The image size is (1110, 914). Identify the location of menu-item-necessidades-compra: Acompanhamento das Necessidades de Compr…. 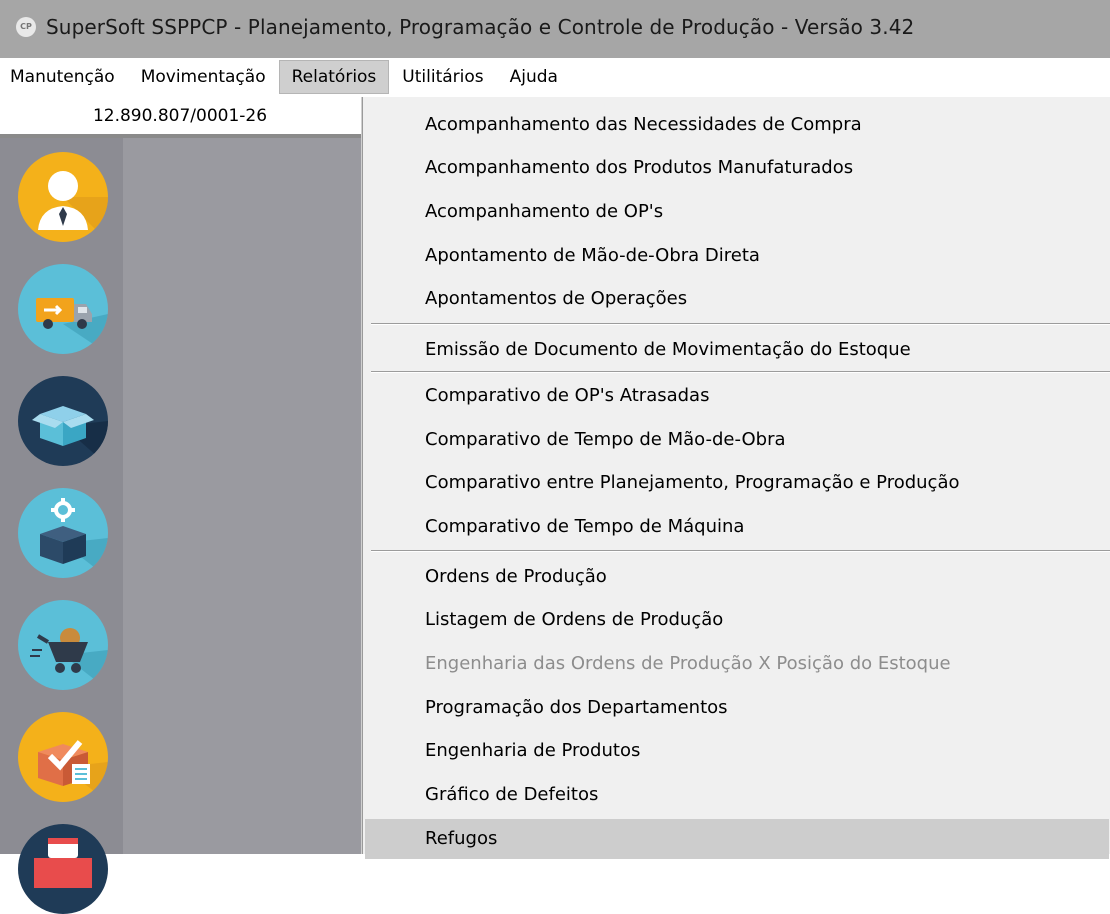
(737, 125).